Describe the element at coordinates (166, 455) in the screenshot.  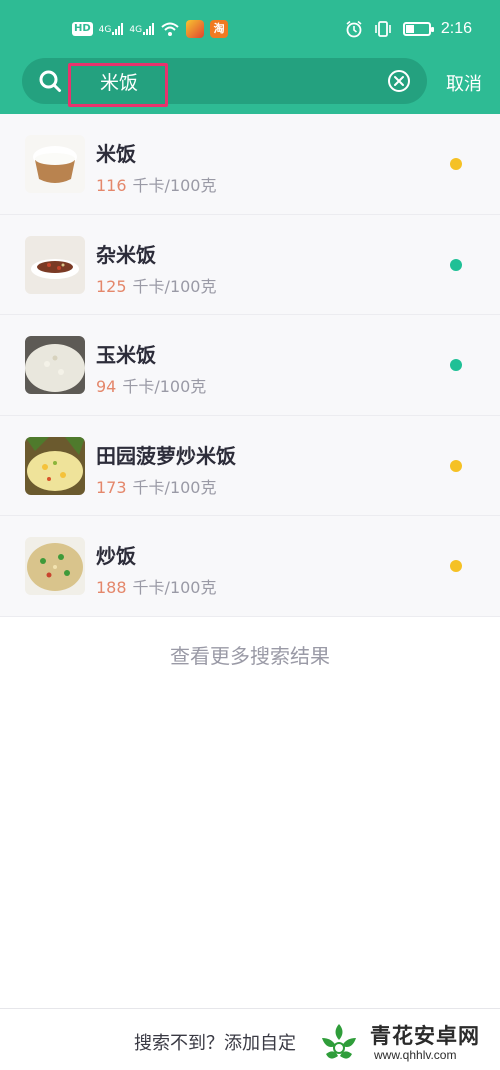
I see `food-name: 田园菠萝炒米饭` at that location.